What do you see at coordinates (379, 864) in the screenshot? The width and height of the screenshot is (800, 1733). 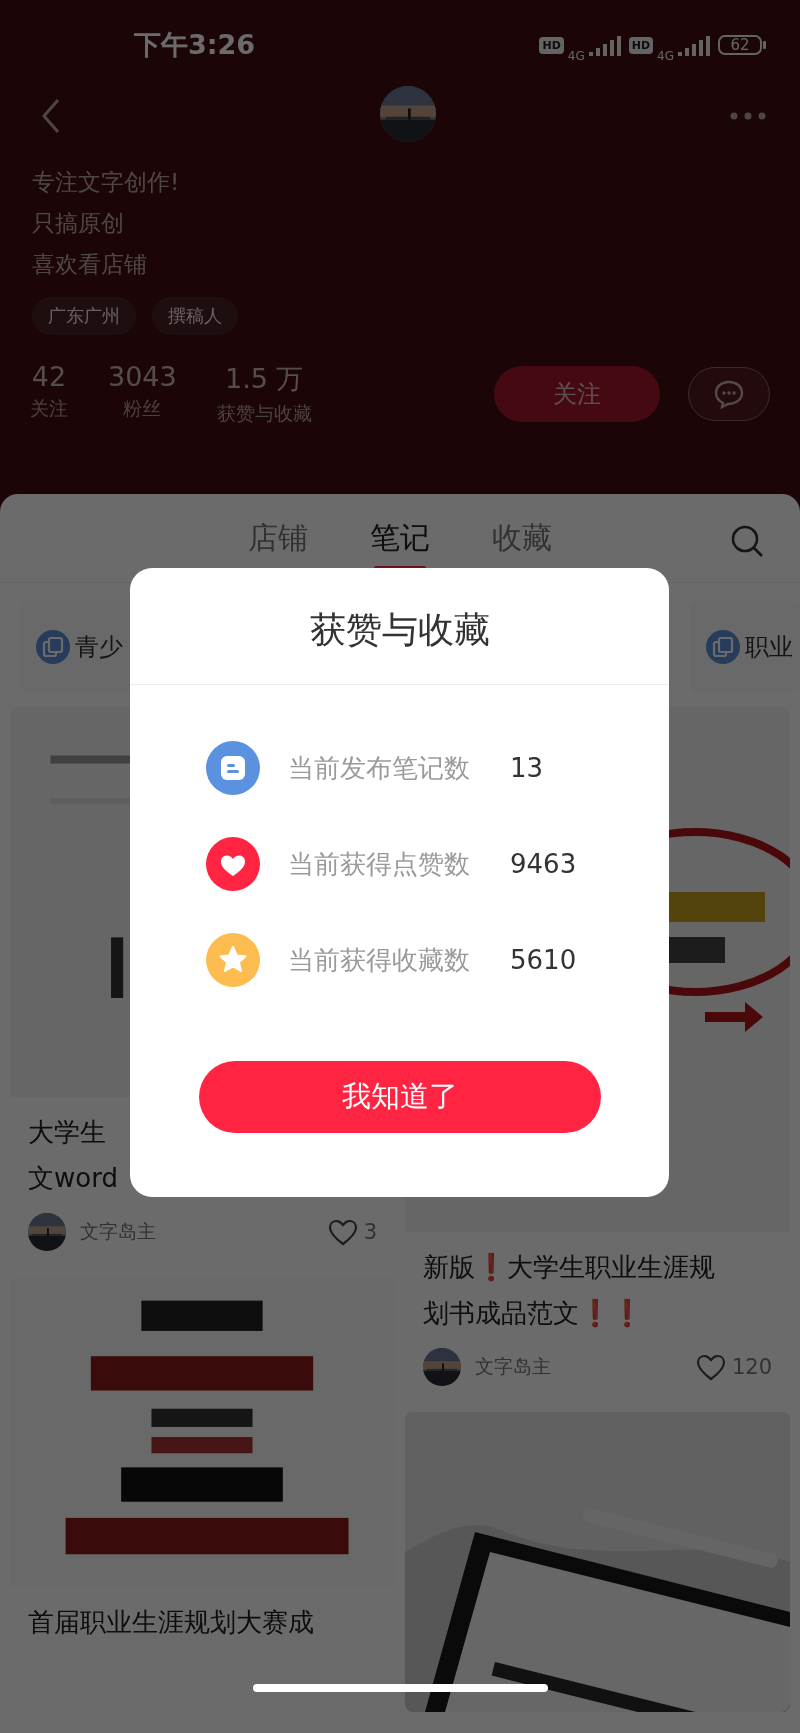 I see `stat-label: 当前获得点赞数` at bounding box center [379, 864].